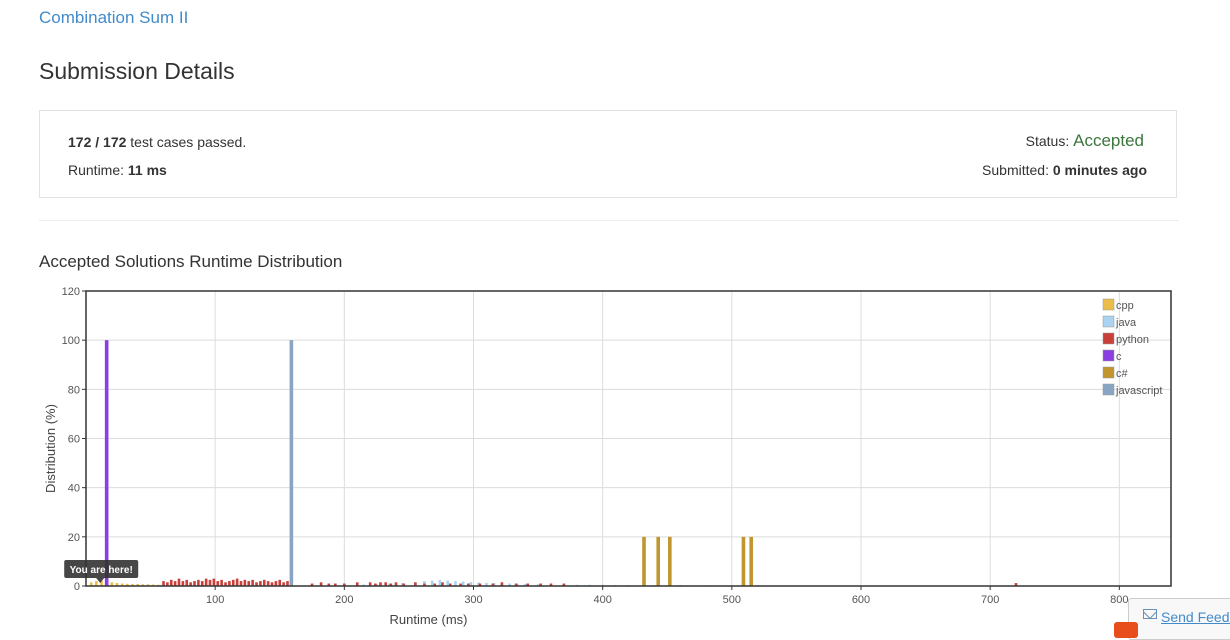  Describe the element at coordinates (96, 170) in the screenshot. I see `runtime-label: Runtime:` at that location.